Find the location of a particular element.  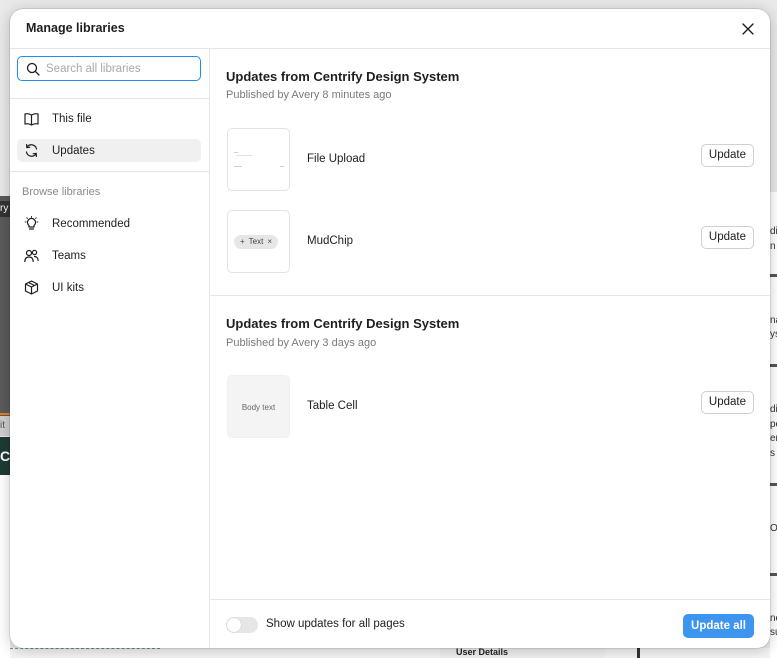

thumbnail-text: Body text is located at coordinates (258, 407).